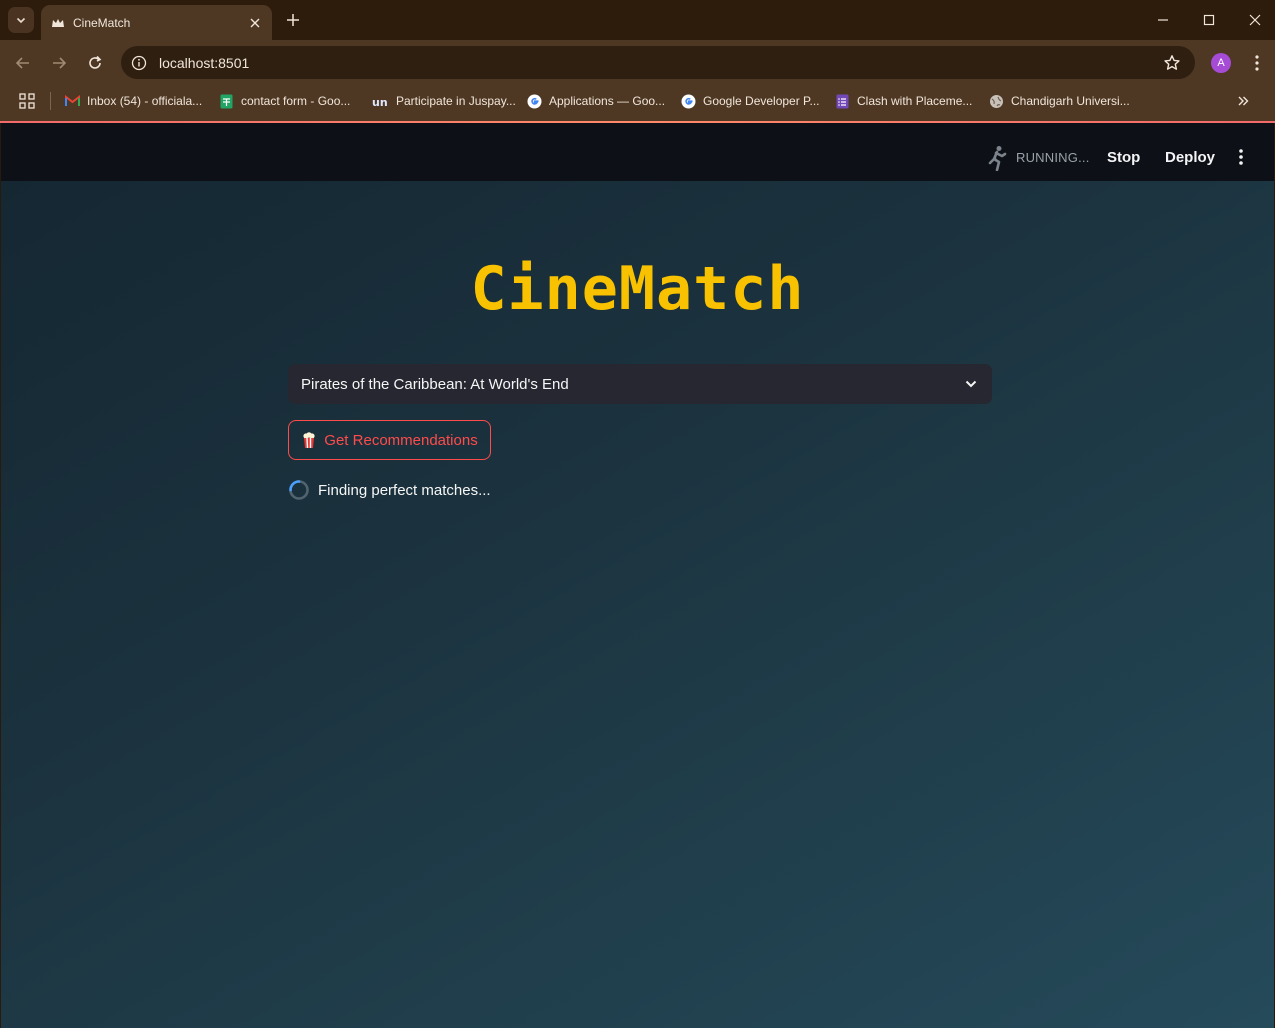 This screenshot has width=1275, height=1028. Describe the element at coordinates (997, 158) in the screenshot. I see `running-man-icon` at that location.